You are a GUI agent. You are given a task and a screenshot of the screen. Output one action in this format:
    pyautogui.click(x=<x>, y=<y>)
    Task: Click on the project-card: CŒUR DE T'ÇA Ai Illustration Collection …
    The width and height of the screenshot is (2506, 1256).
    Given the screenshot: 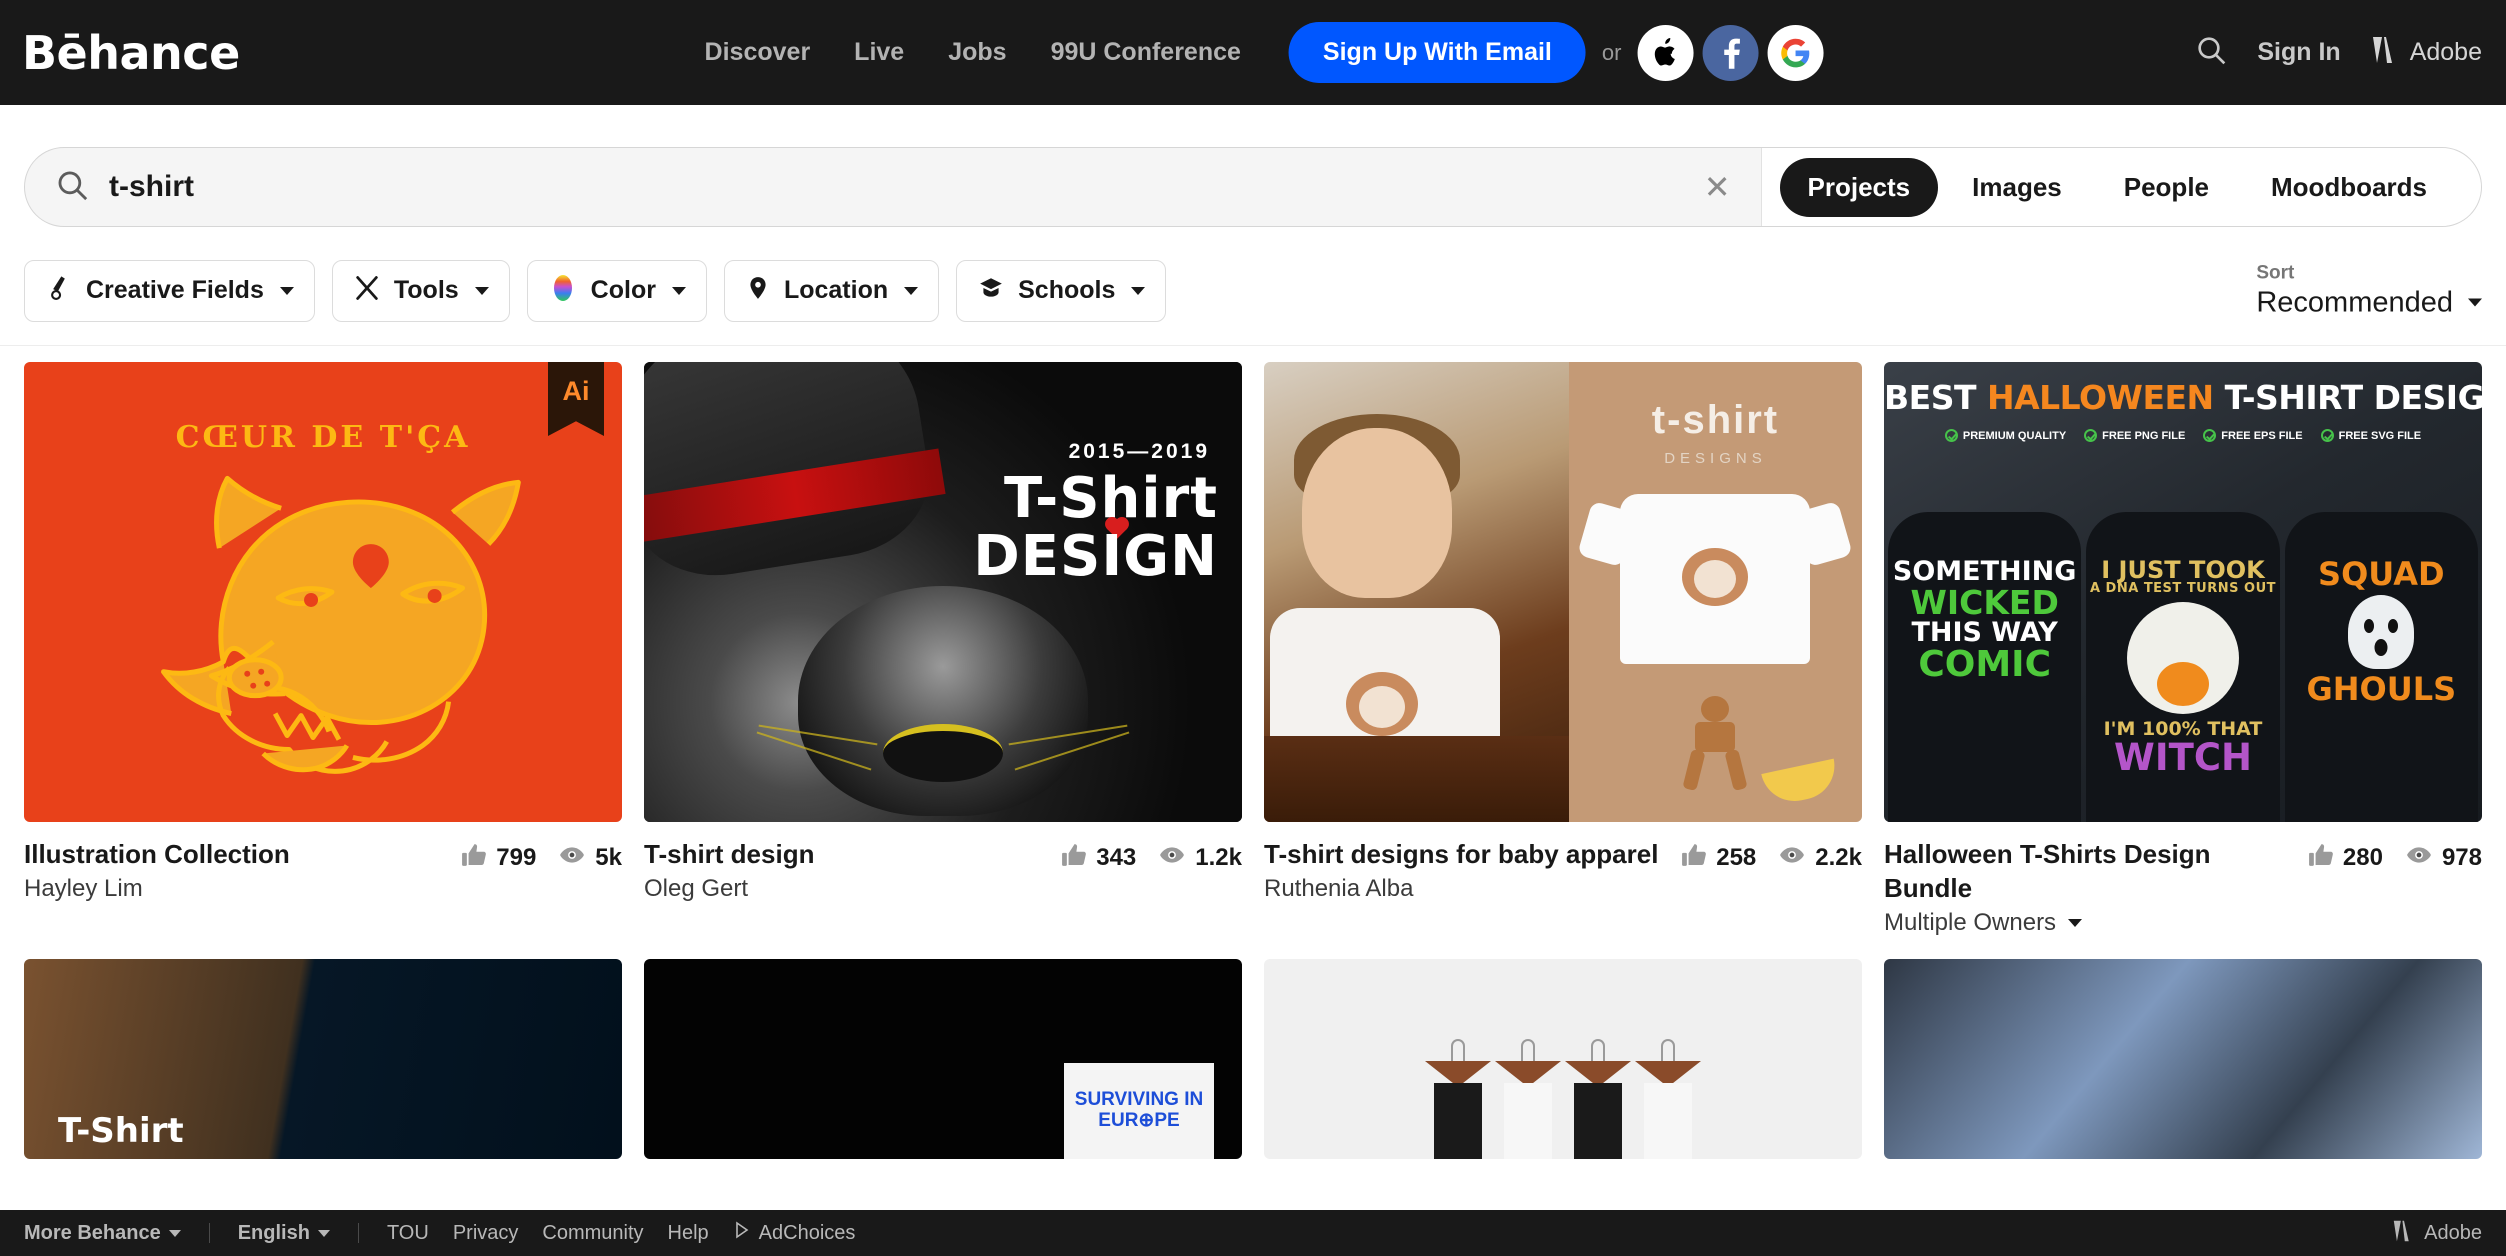 What is the action you would take?
    pyautogui.click(x=323, y=649)
    